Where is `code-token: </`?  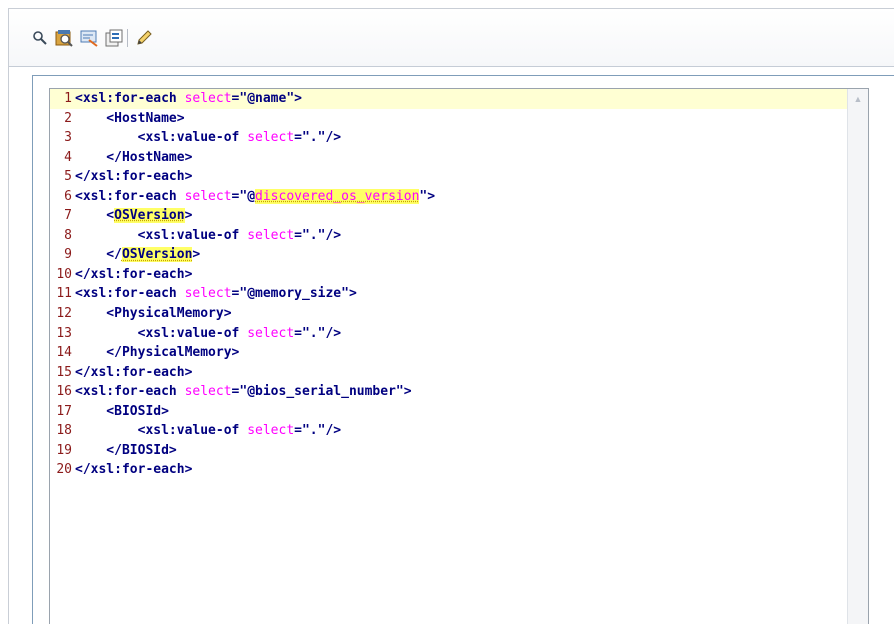
code-token: </ is located at coordinates (98, 255).